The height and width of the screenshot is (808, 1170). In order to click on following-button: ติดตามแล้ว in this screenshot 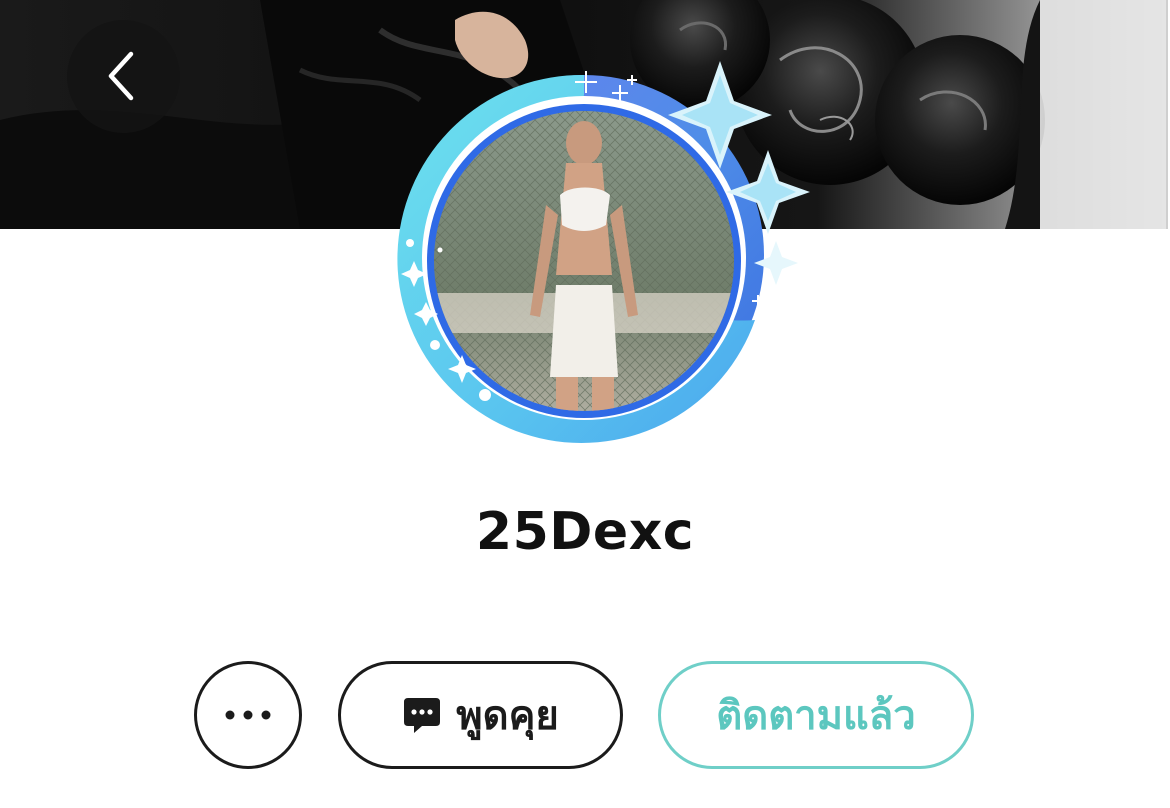, I will do `click(816, 715)`.